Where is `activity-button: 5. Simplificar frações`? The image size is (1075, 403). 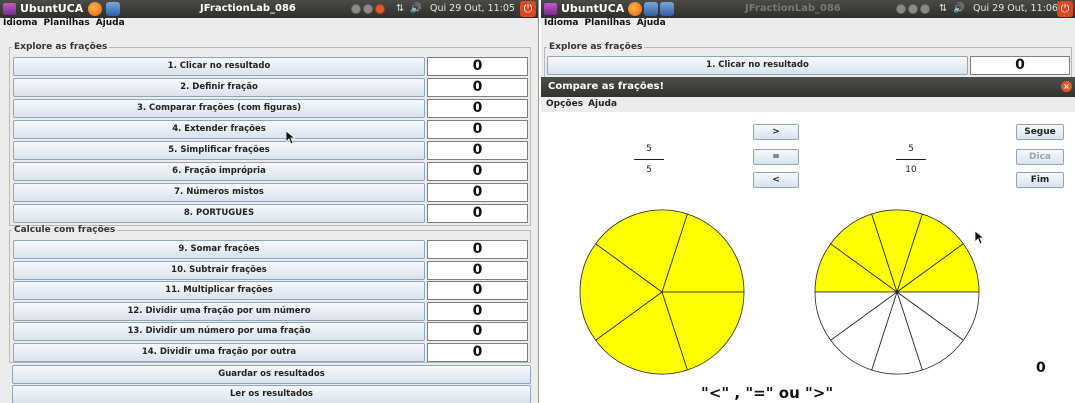
activity-button: 5. Simplificar frações is located at coordinates (219, 150).